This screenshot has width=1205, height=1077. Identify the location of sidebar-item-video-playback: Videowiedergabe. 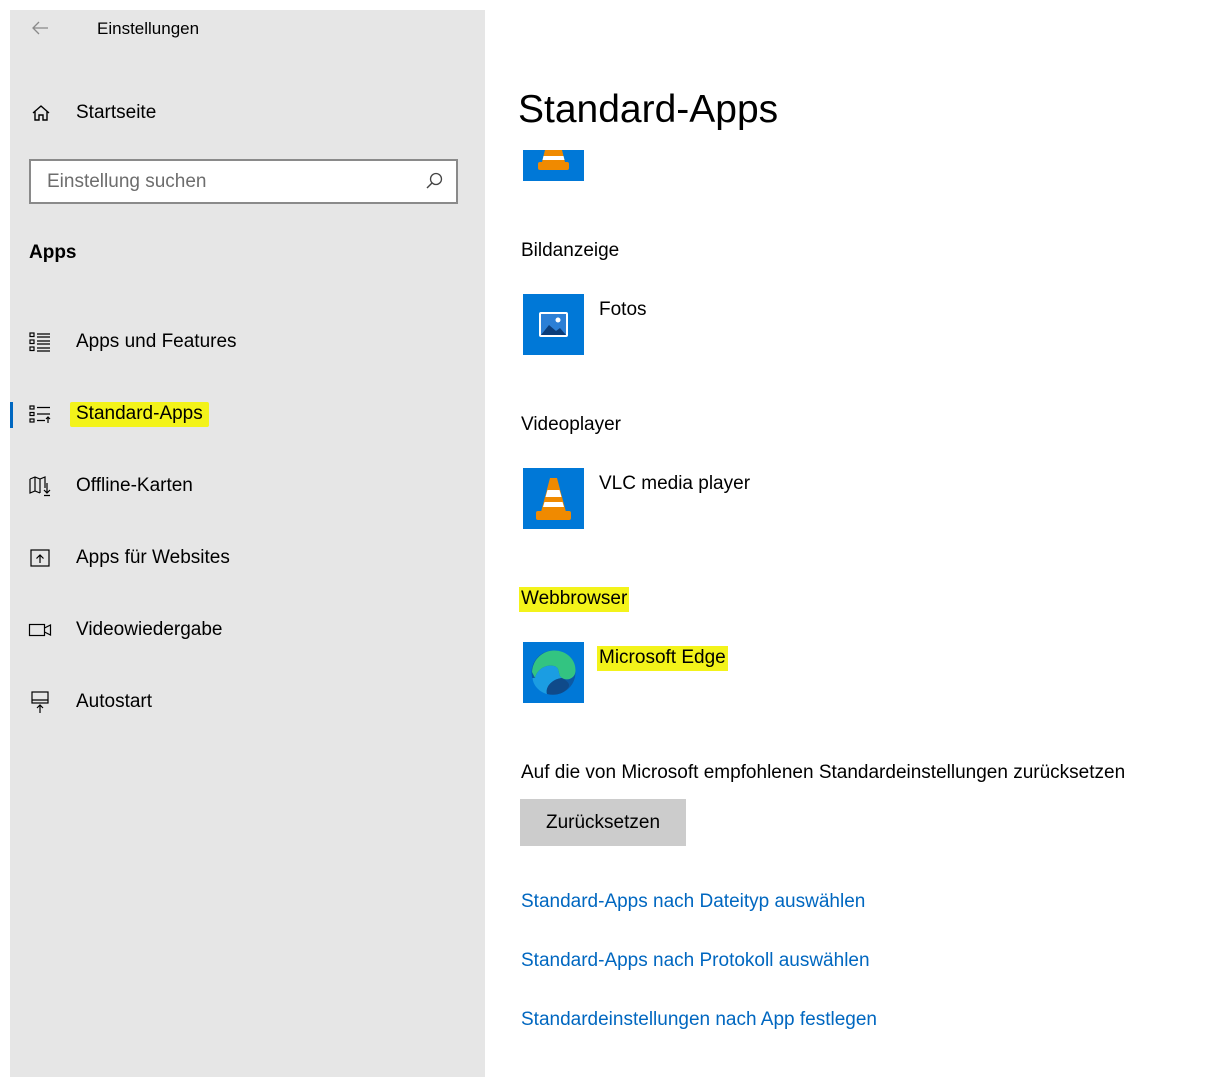
(247, 630).